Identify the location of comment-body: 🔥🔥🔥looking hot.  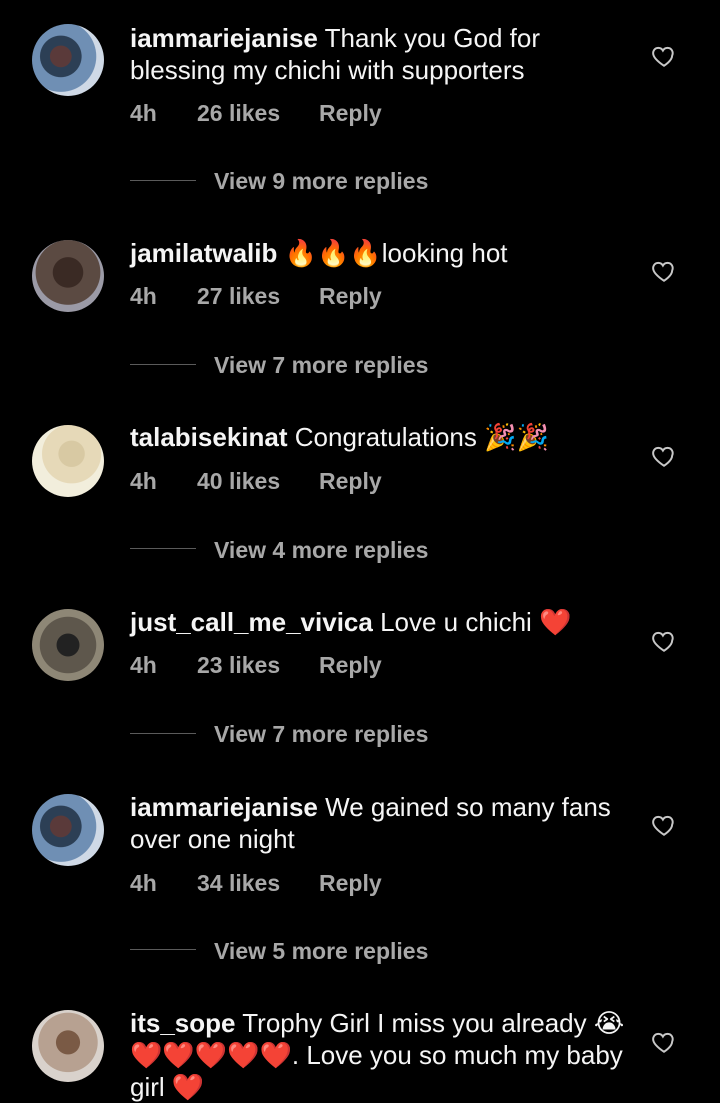
(396, 253).